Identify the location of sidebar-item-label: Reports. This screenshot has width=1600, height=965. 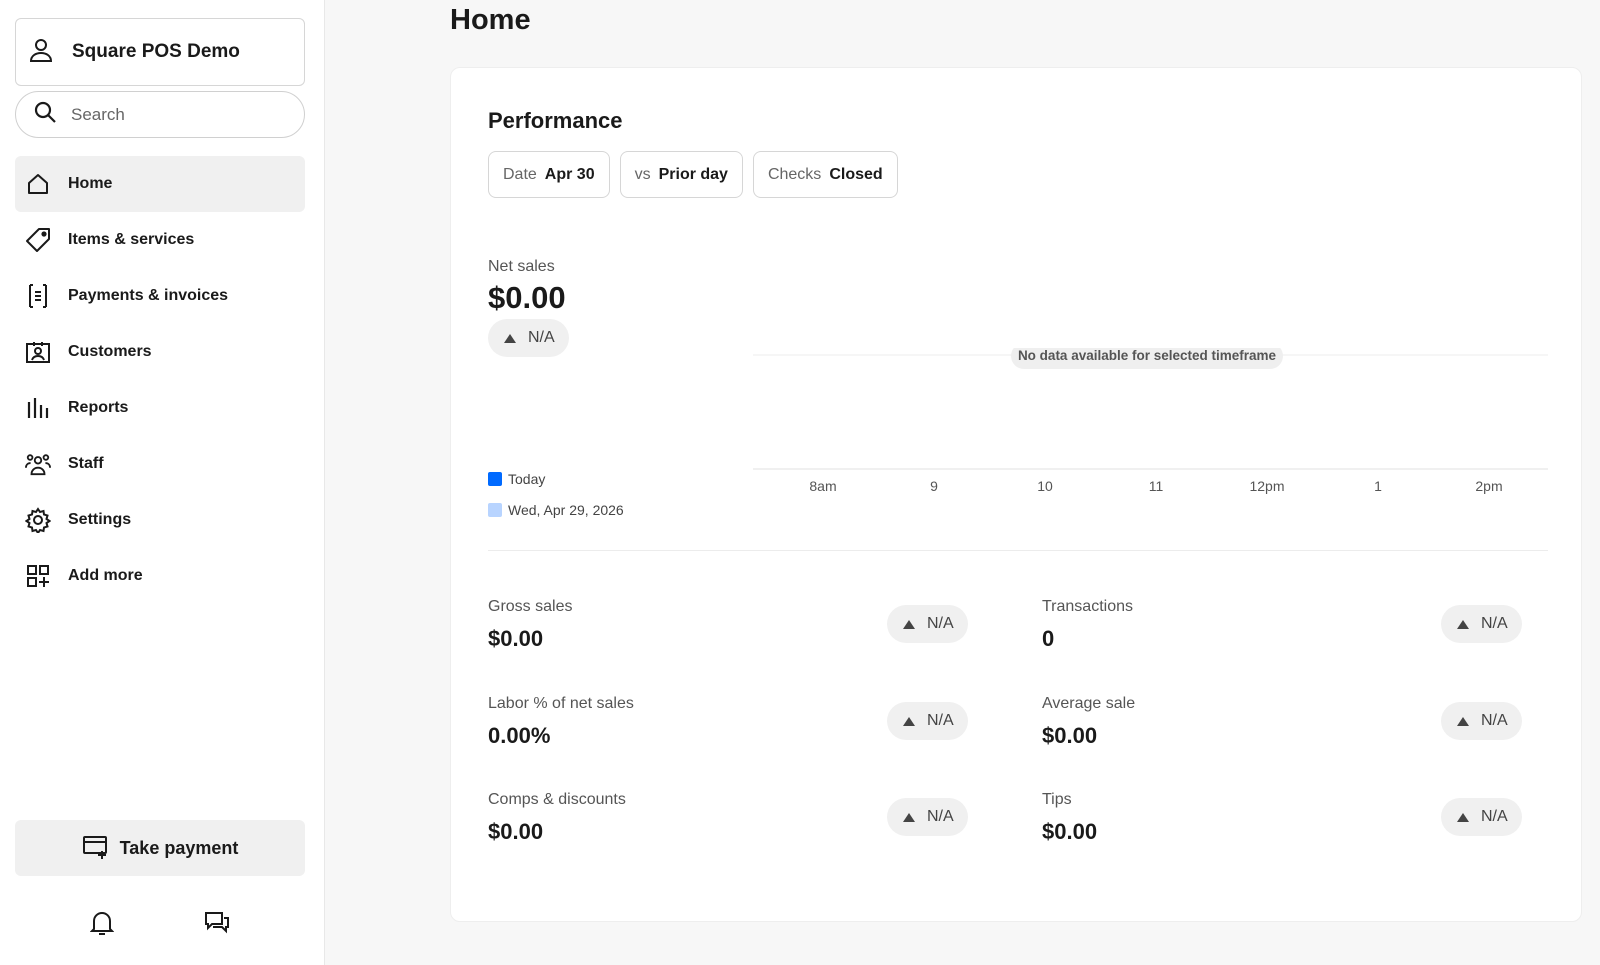
(98, 407).